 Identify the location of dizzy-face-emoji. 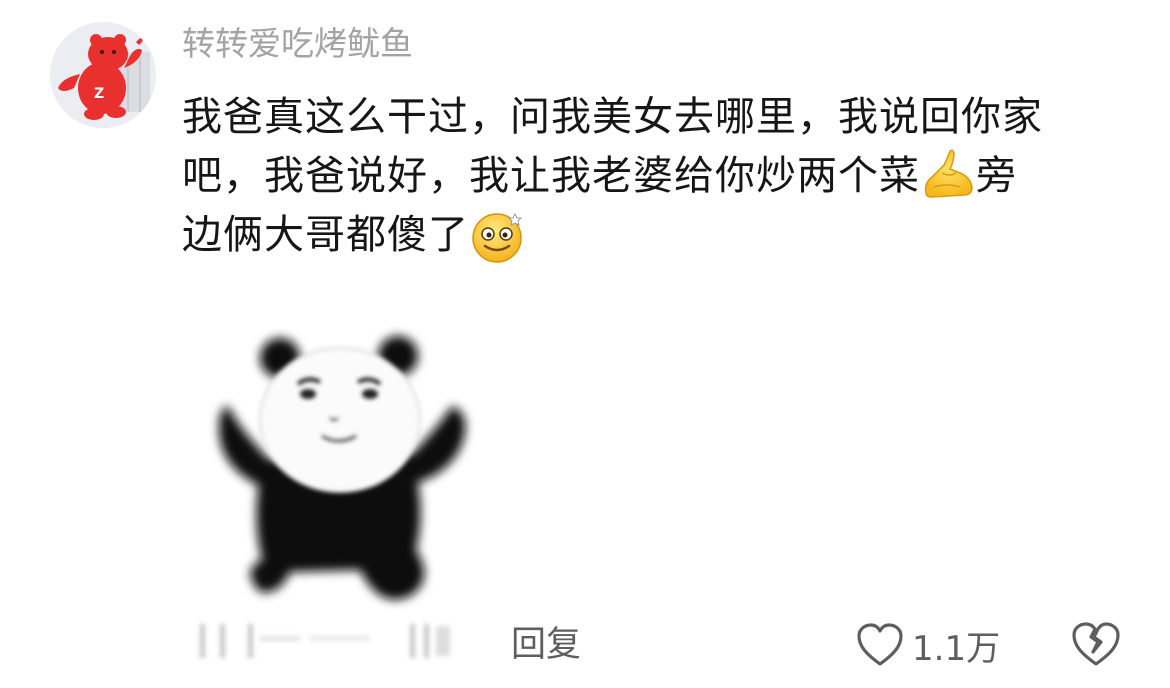
(497, 235).